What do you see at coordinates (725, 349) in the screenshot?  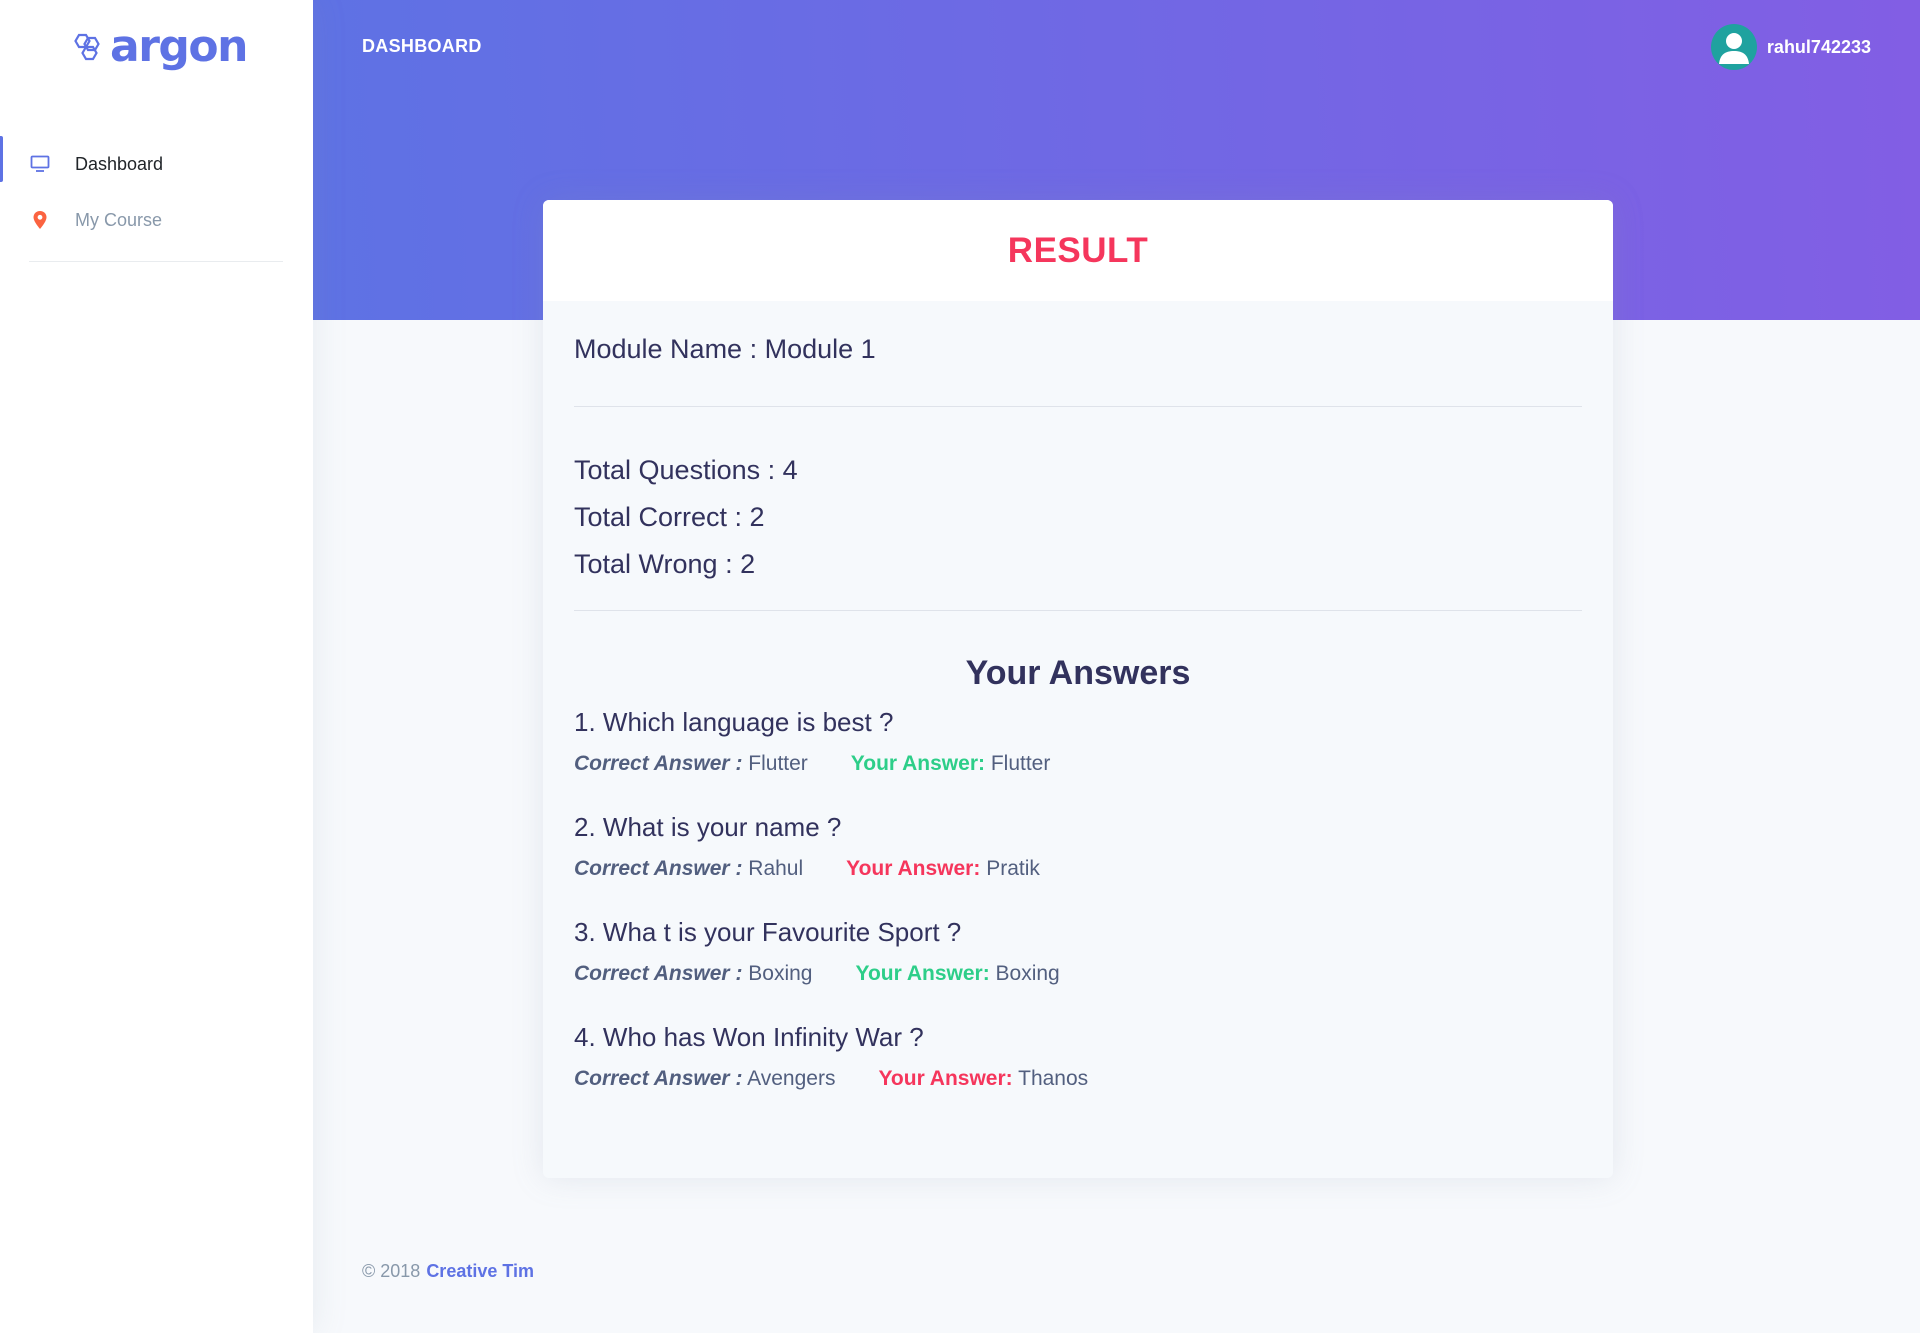 I see `module-name: Module Name : Module 1` at bounding box center [725, 349].